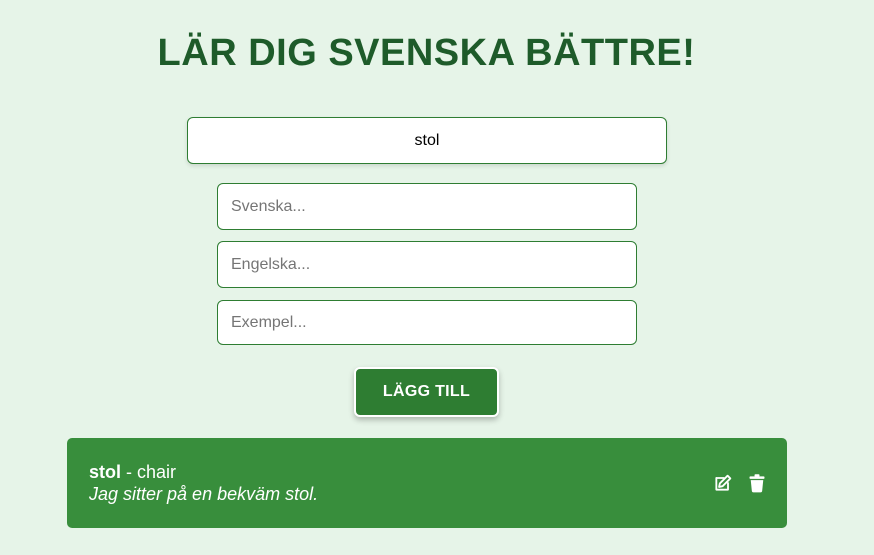 Image resolution: width=874 pixels, height=555 pixels. I want to click on english-word: chair, so click(157, 472).